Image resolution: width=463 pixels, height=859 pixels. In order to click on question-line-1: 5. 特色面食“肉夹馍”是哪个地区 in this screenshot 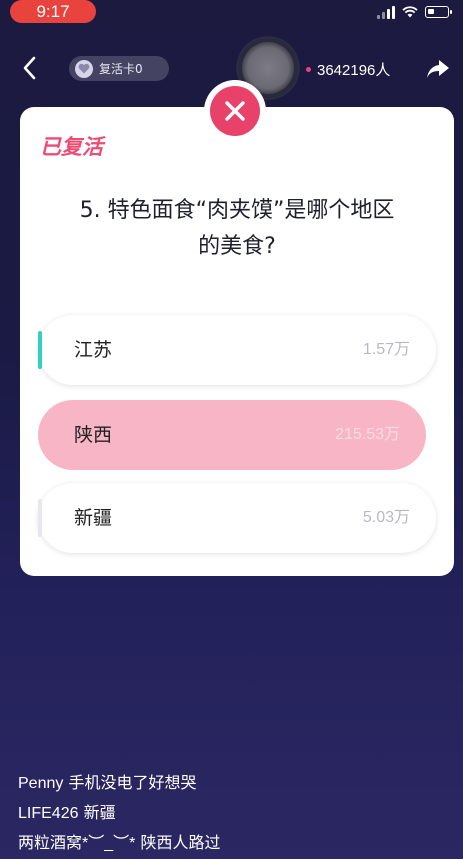, I will do `click(237, 210)`.